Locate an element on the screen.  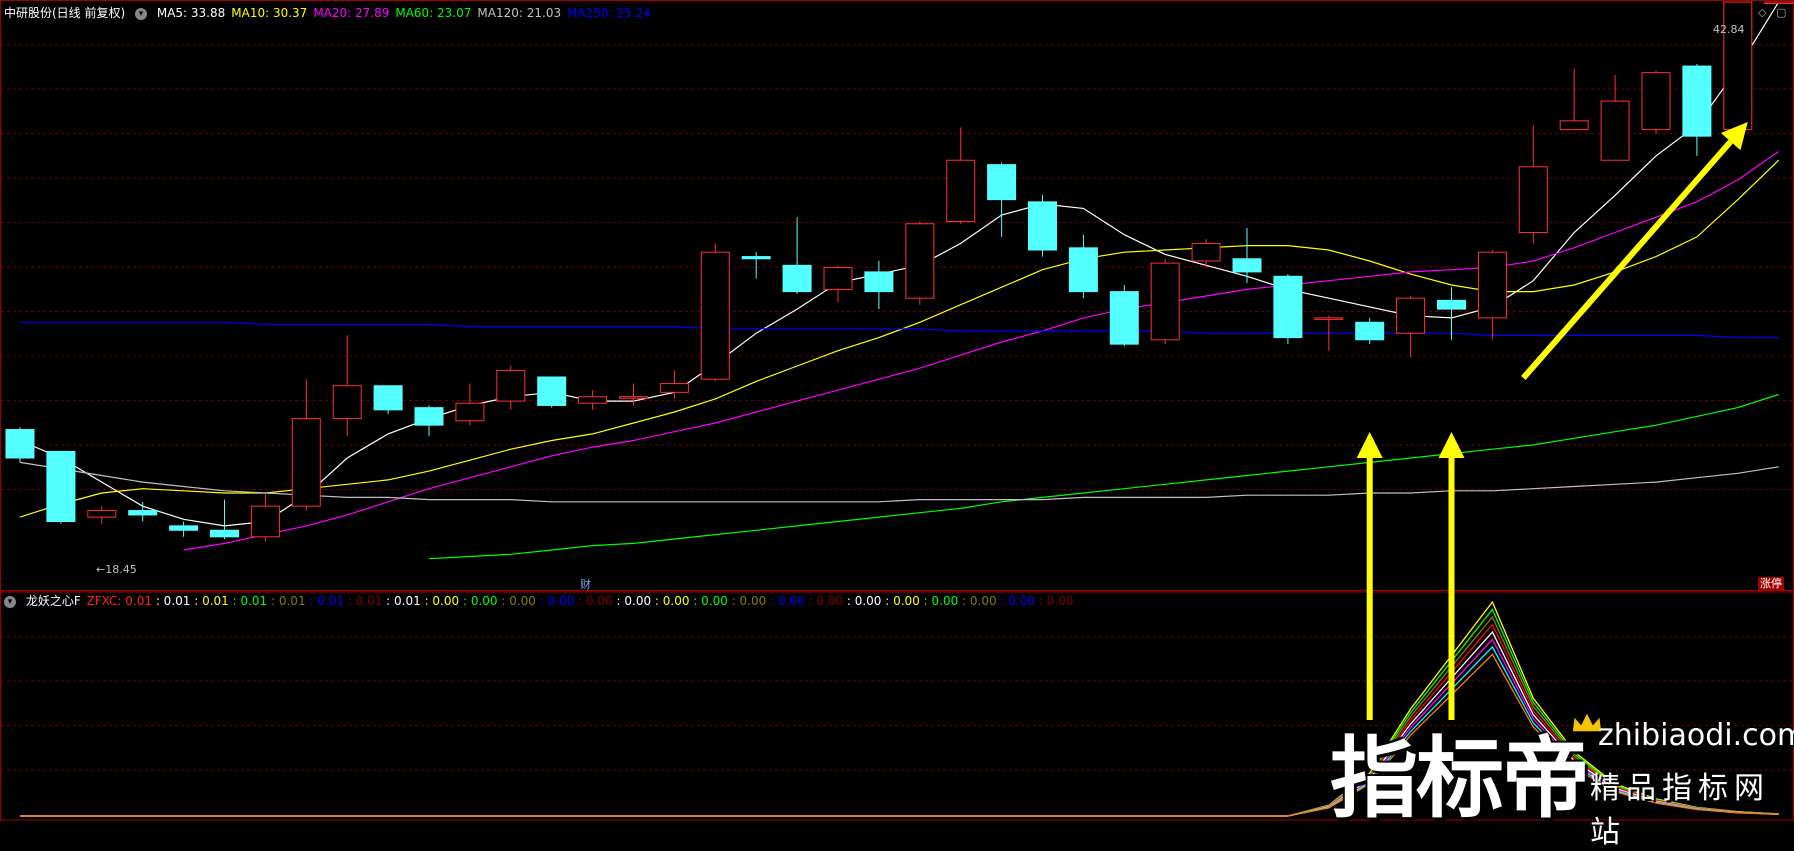
restore-icon: ▢ is located at coordinates (1781, 13).